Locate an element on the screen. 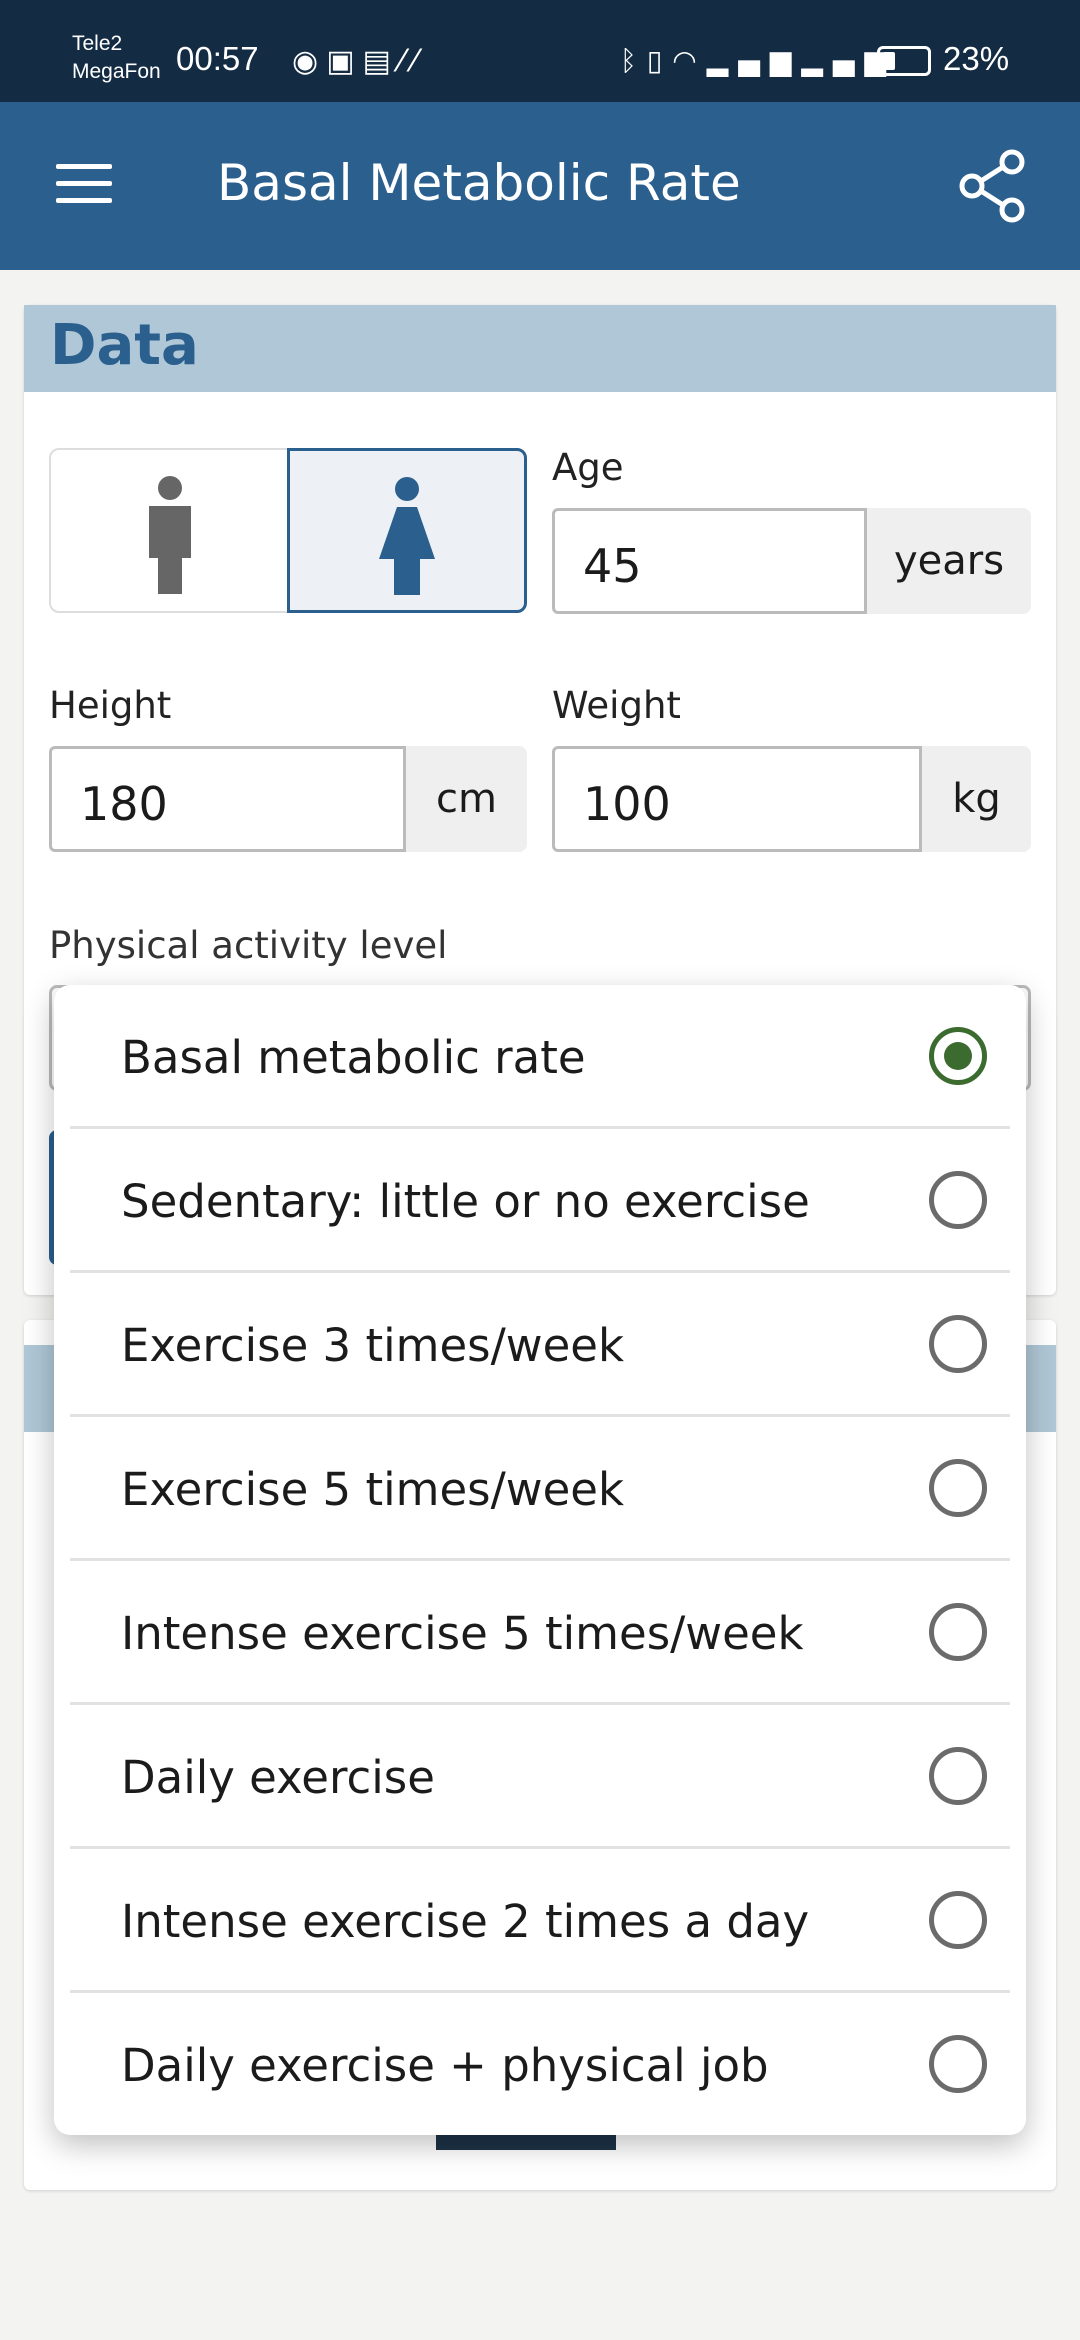 This screenshot has width=1080, height=2340. data-card-header: Data is located at coordinates (540, 348).